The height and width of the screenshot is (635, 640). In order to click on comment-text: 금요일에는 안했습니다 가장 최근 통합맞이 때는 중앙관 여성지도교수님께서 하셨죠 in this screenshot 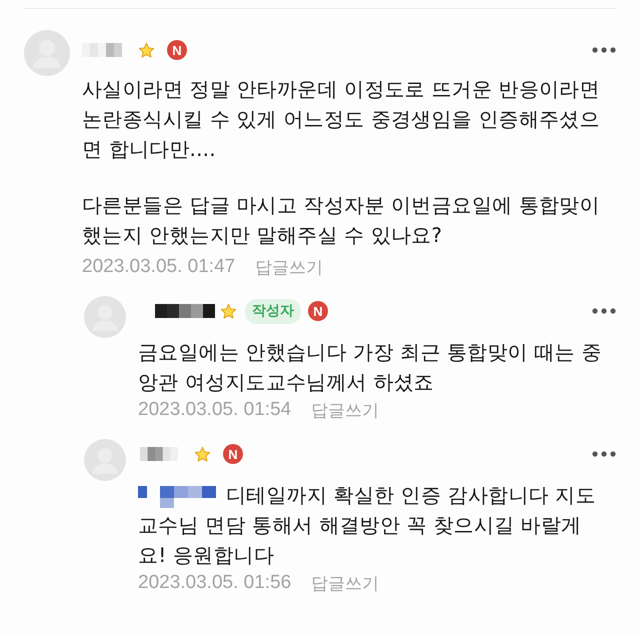, I will do `click(370, 367)`.